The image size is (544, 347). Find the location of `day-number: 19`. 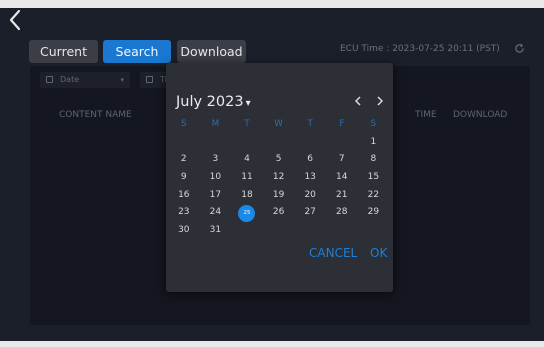

day-number: 19 is located at coordinates (278, 194).